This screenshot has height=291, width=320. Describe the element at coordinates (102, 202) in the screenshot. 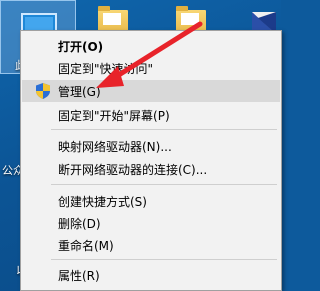

I see `menu-item-label: 创建快捷方式(S)` at that location.